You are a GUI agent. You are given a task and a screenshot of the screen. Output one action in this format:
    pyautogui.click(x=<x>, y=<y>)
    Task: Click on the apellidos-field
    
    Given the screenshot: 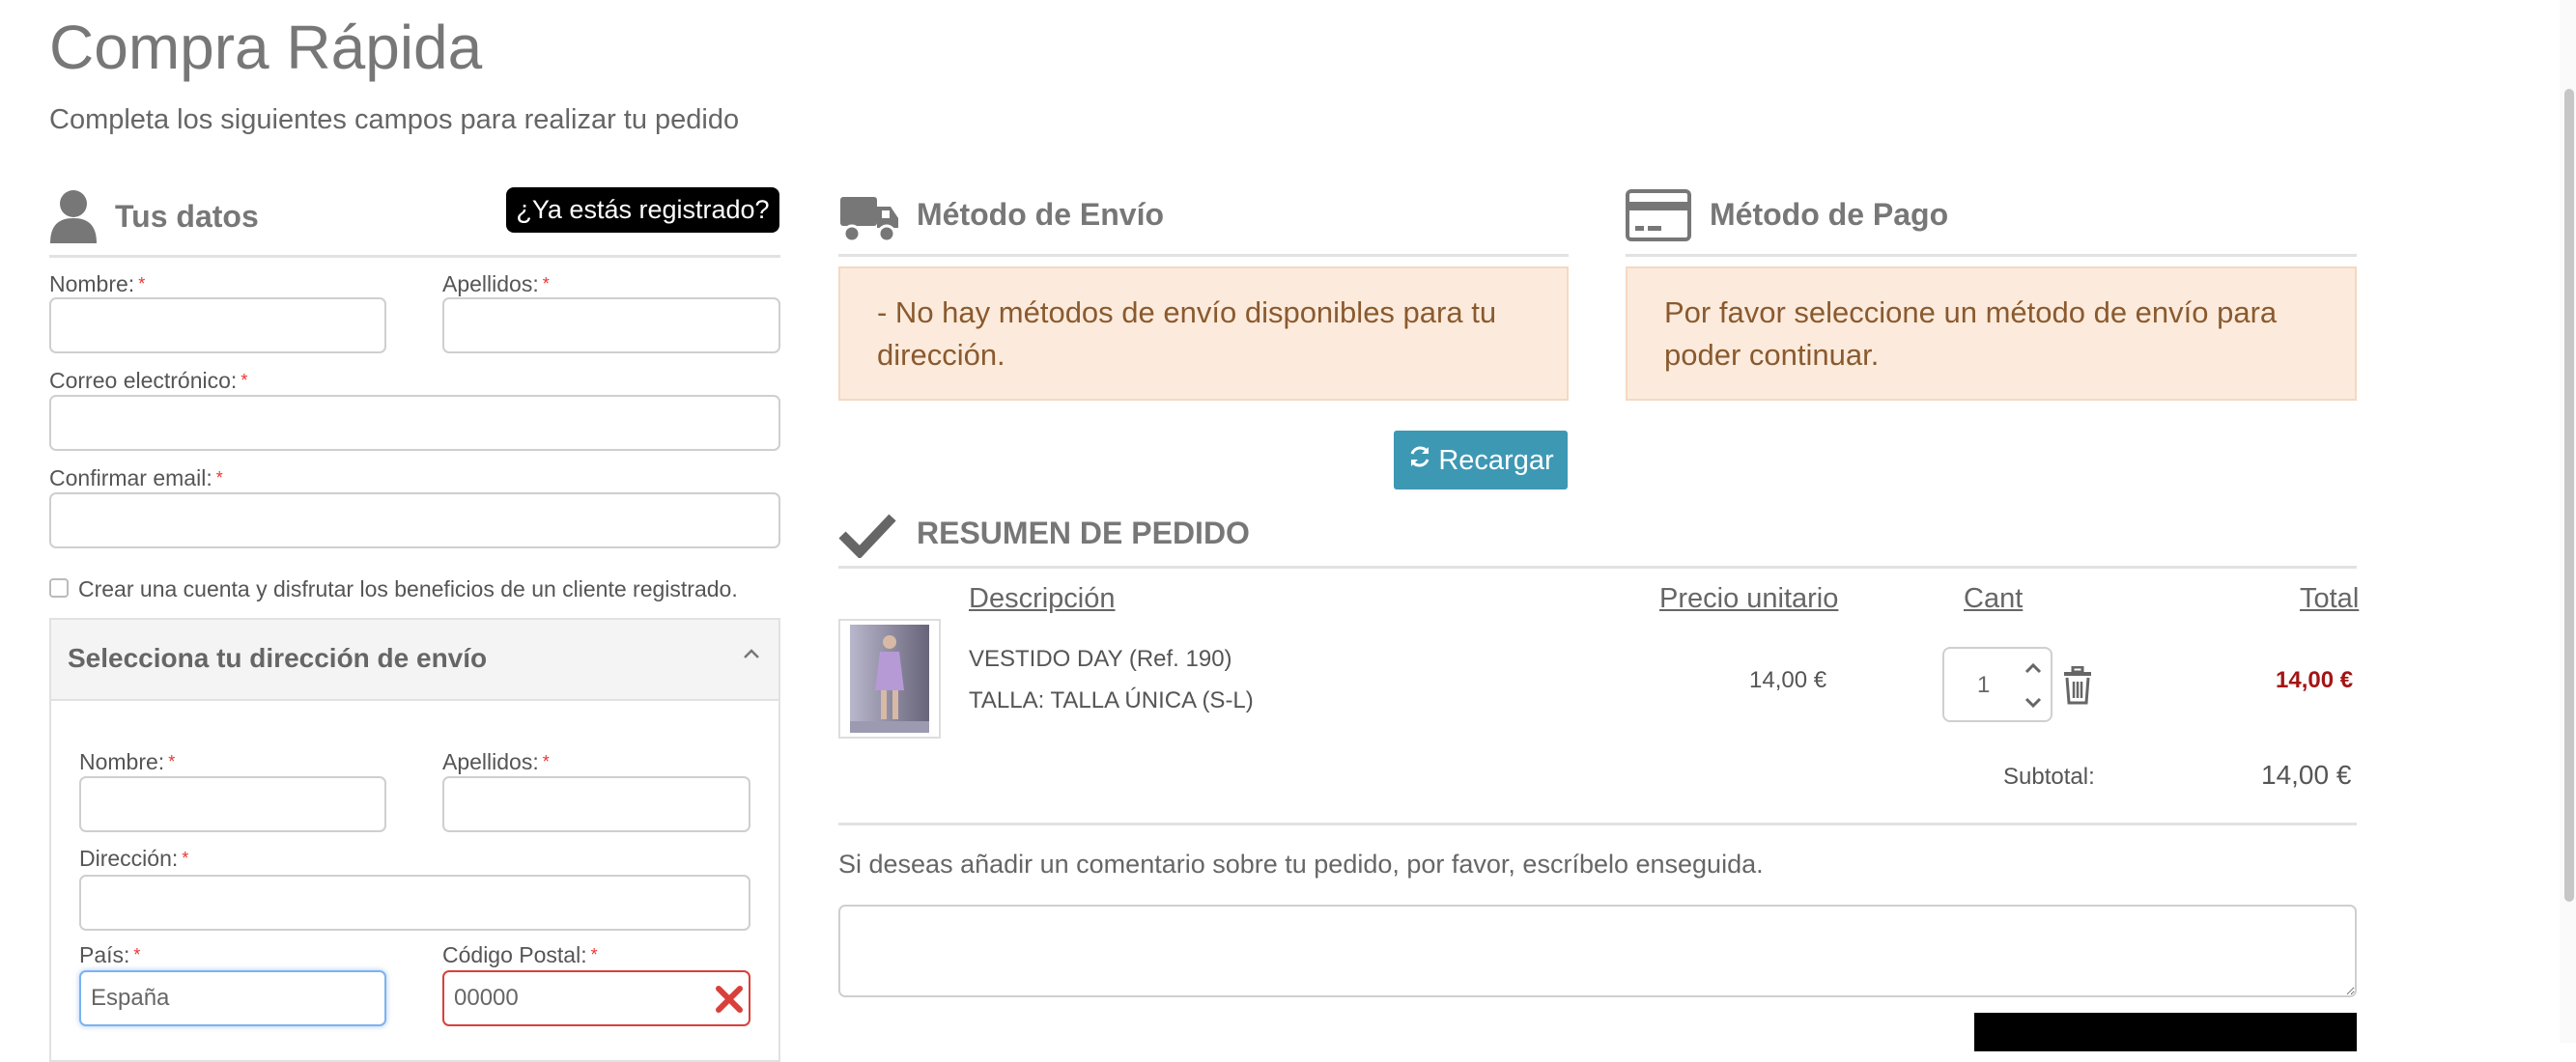 What is the action you would take?
    pyautogui.click(x=611, y=325)
    